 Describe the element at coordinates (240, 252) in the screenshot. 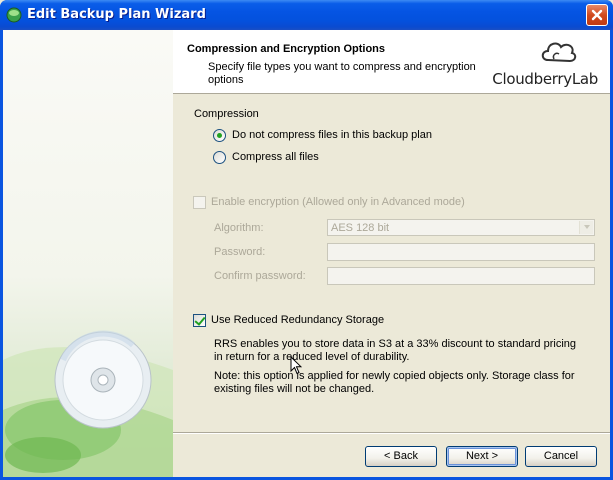

I see `password-label: Password:` at that location.